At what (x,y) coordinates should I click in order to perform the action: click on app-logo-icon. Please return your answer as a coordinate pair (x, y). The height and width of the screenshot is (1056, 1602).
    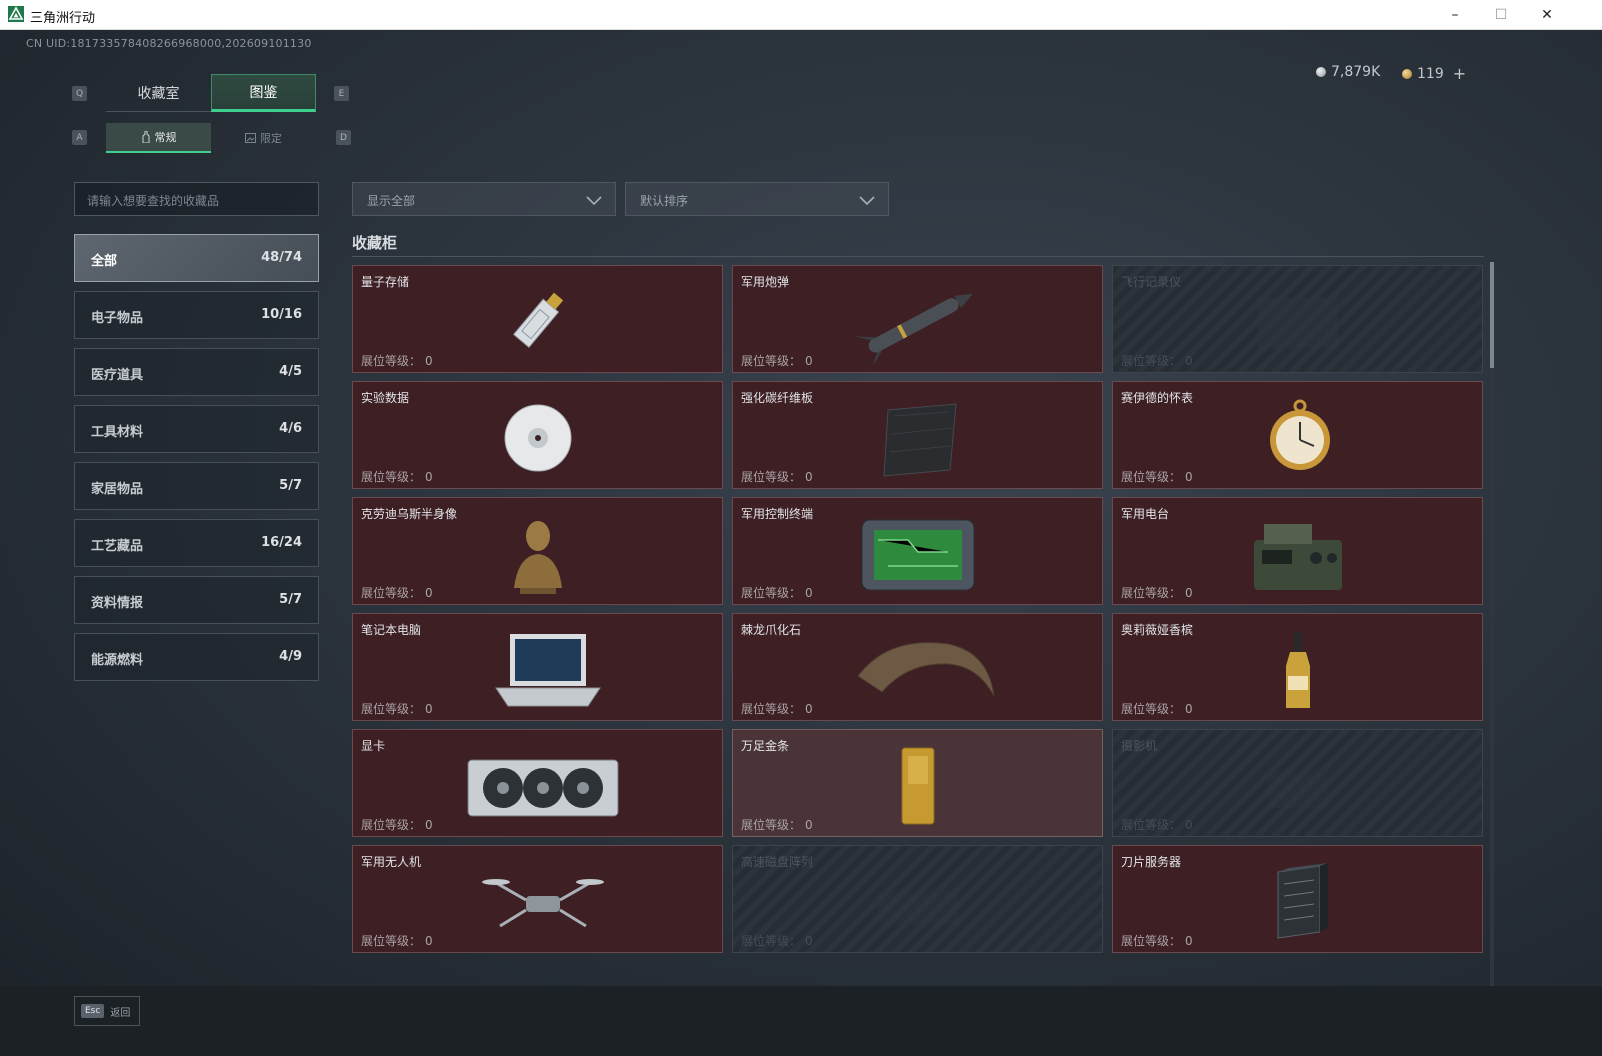
    Looking at the image, I should click on (16, 14).